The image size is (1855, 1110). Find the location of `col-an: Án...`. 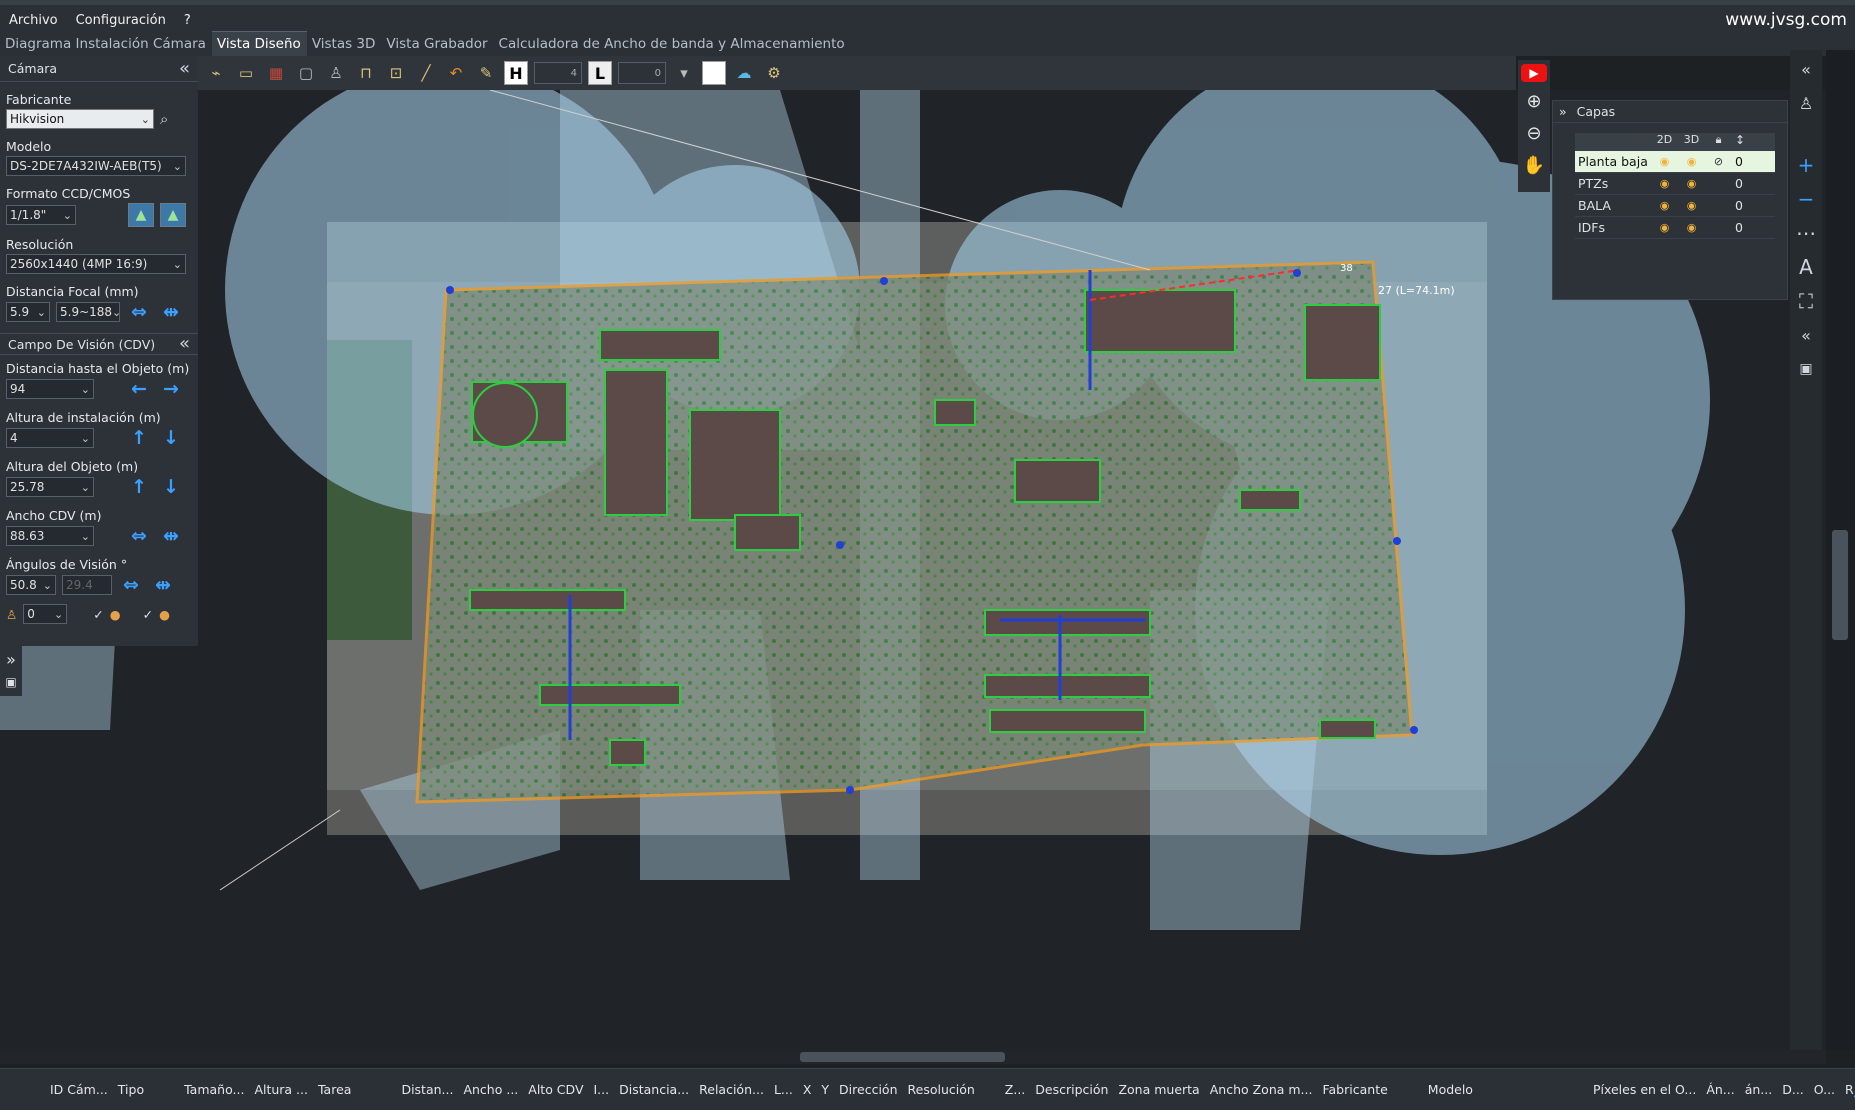

col-an: Án... is located at coordinates (1715, 1089).